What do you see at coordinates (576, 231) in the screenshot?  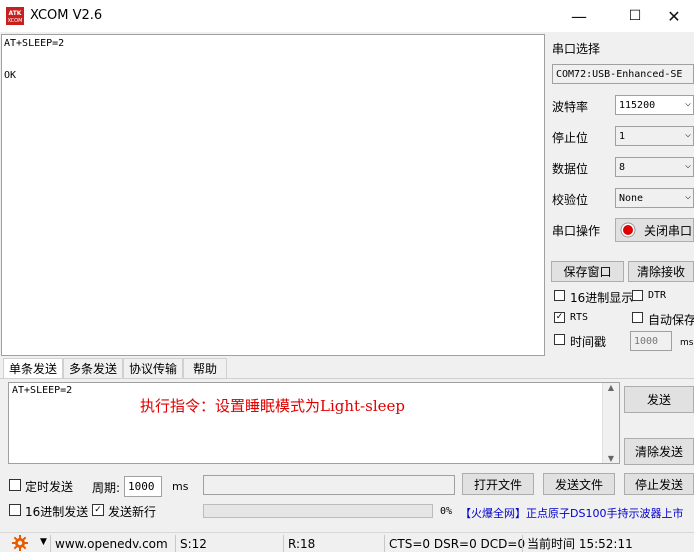 I see `port-op-label: 串口操作` at bounding box center [576, 231].